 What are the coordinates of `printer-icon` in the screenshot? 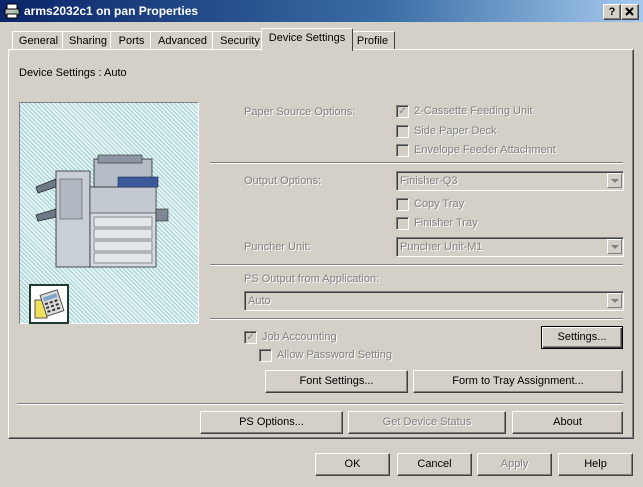 It's located at (12, 11).